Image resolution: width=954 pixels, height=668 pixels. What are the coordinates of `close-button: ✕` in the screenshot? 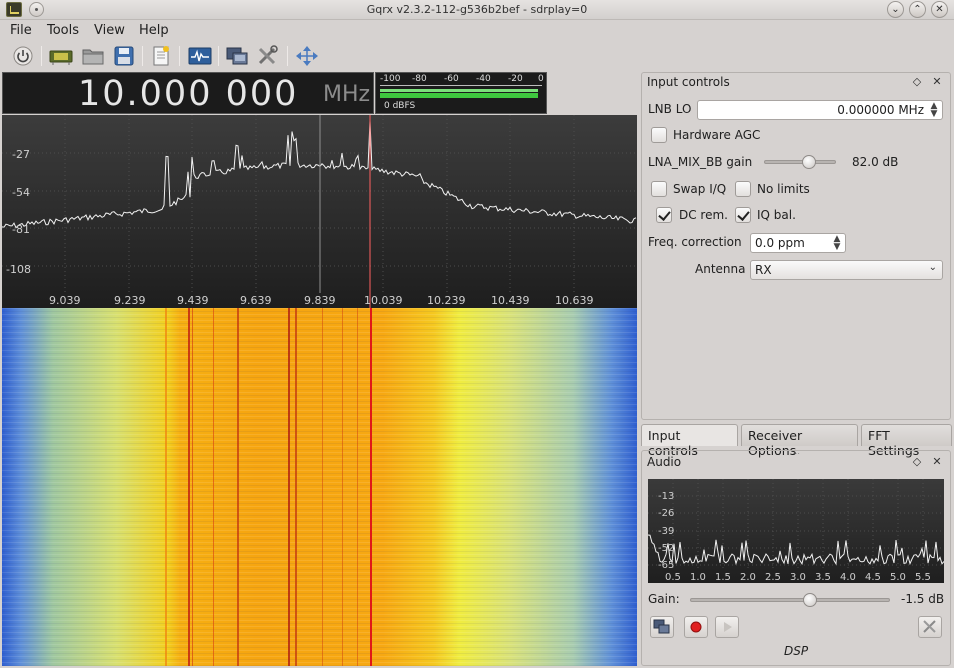 It's located at (939, 9).